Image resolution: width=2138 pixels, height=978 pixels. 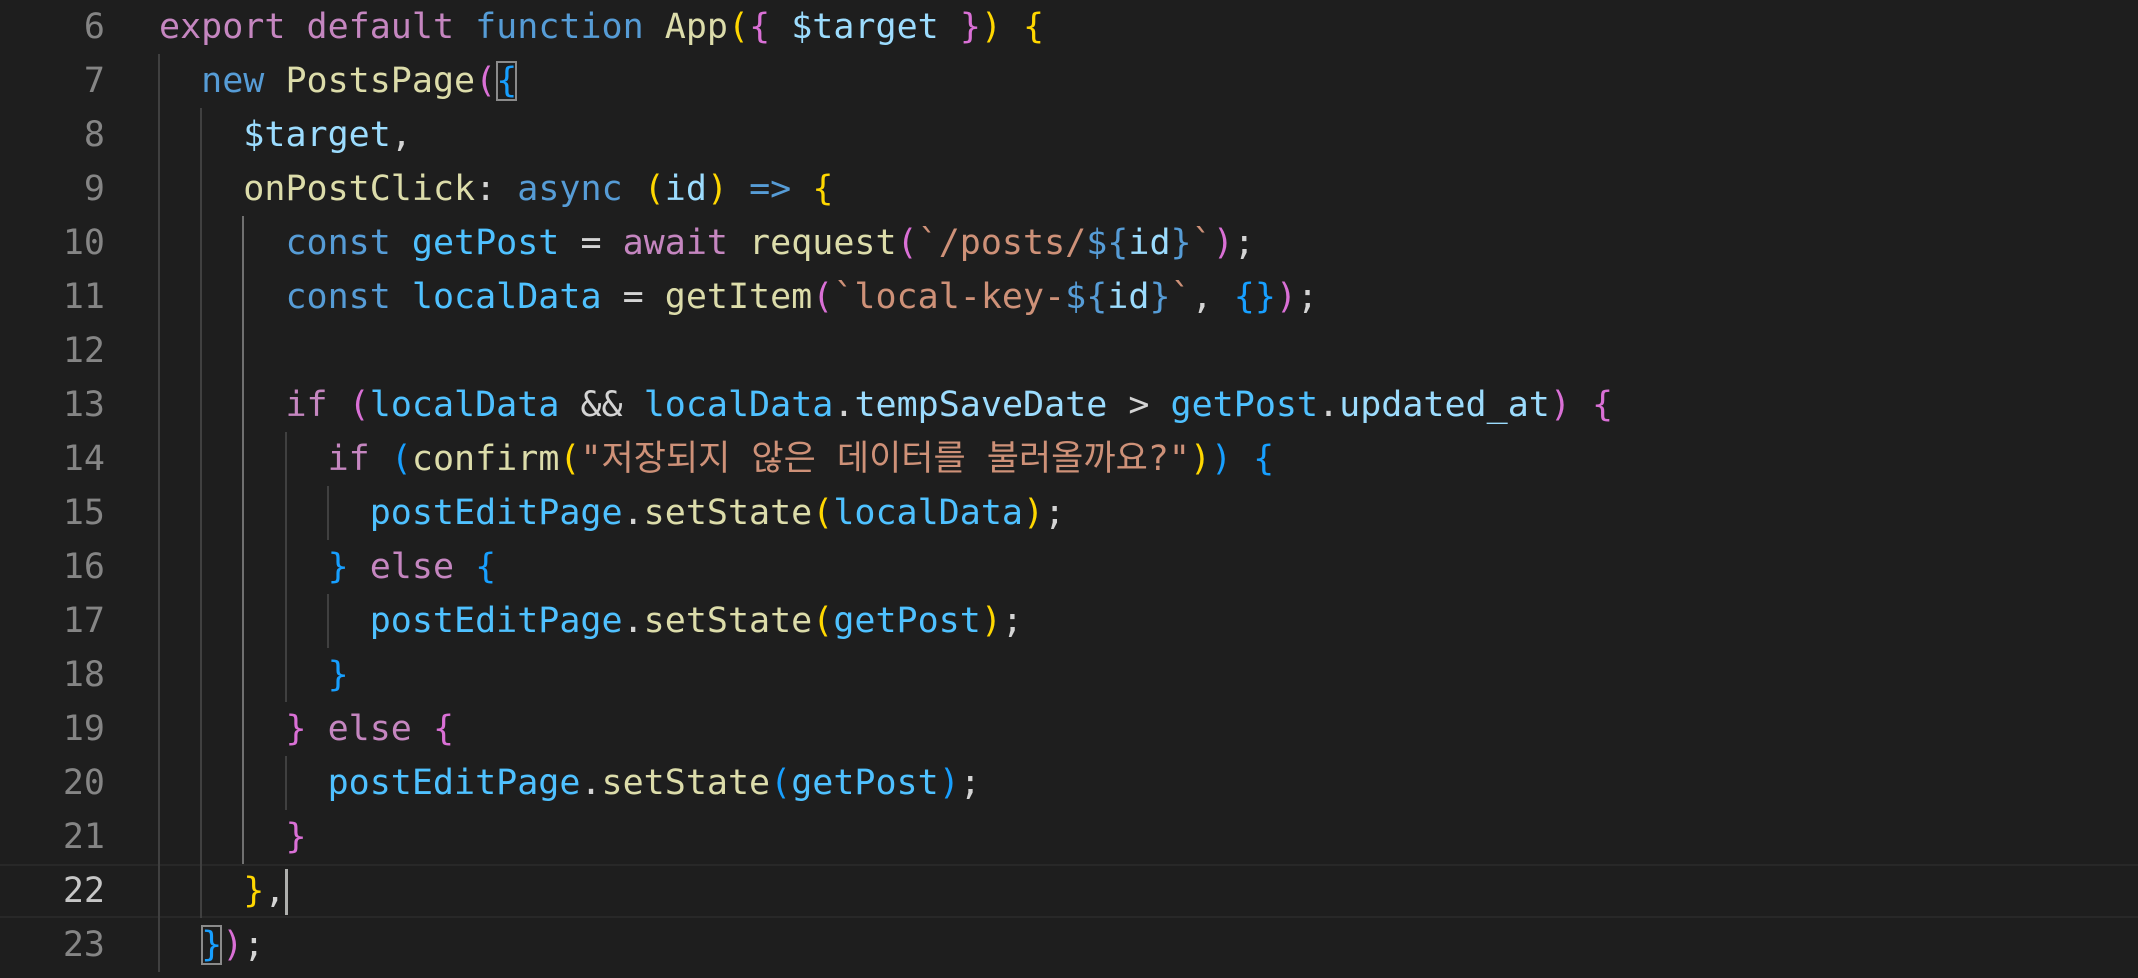 What do you see at coordinates (285, 135) in the screenshot?
I see `line-code: $target,` at bounding box center [285, 135].